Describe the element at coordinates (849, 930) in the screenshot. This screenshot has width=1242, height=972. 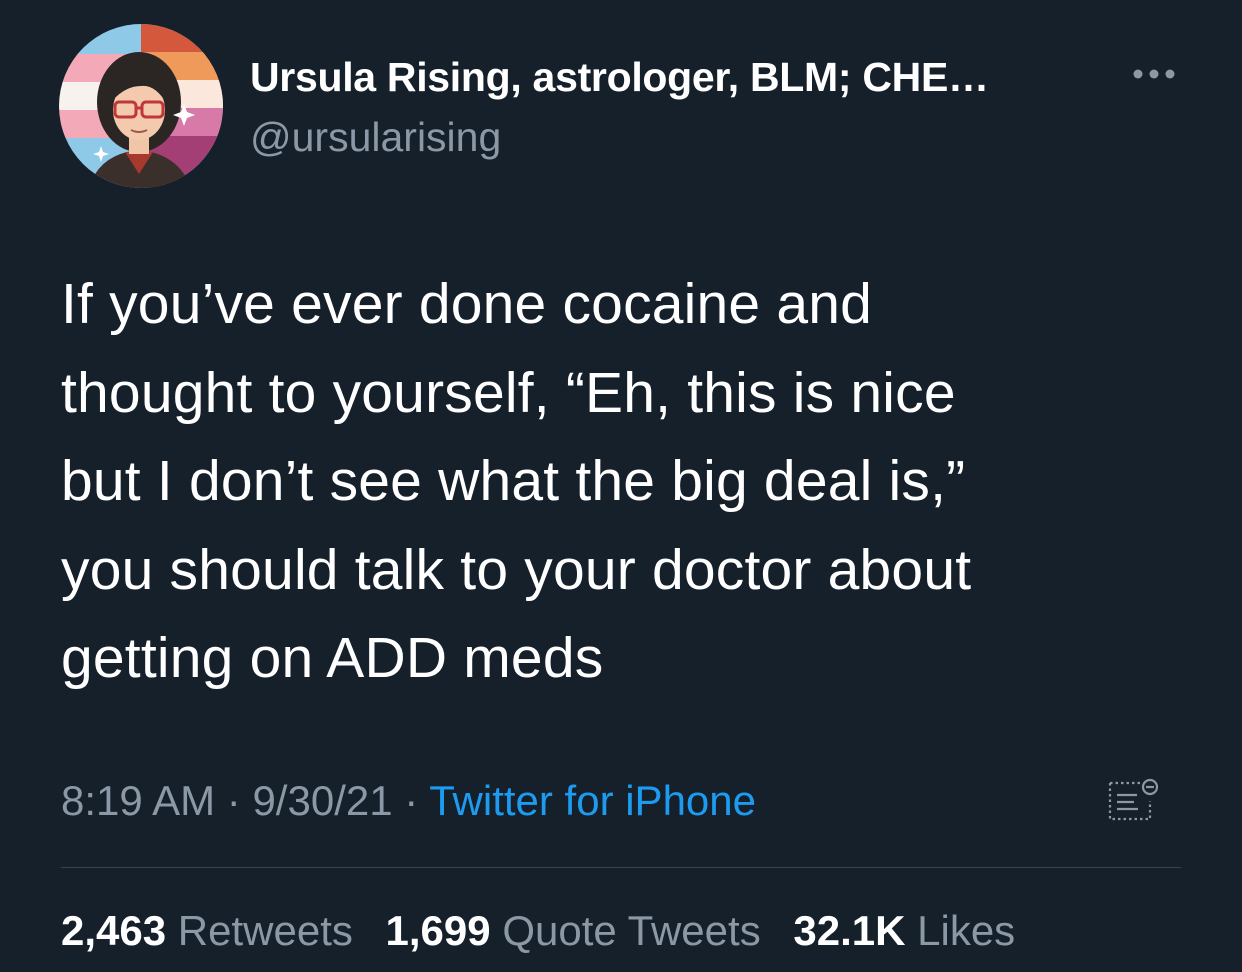
I see `likes-count: 32.1K` at that location.